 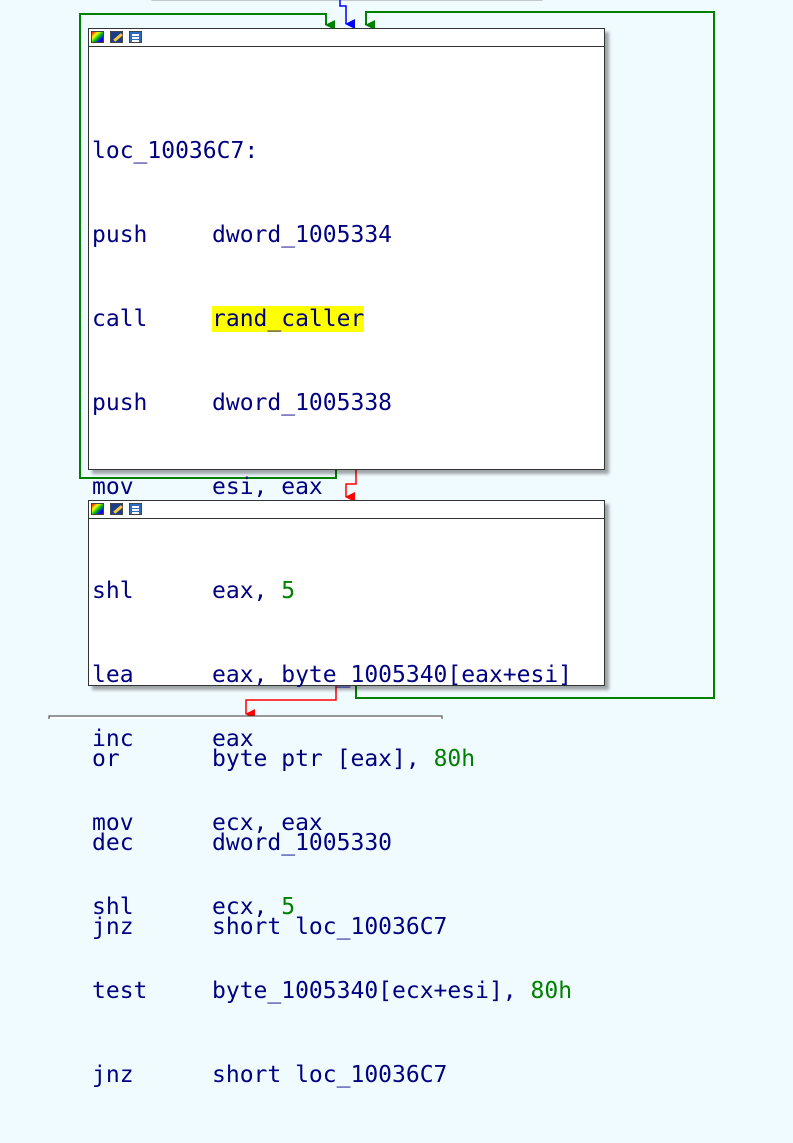 What do you see at coordinates (332, 151) in the screenshot?
I see `code-label: loc_10036C7:` at bounding box center [332, 151].